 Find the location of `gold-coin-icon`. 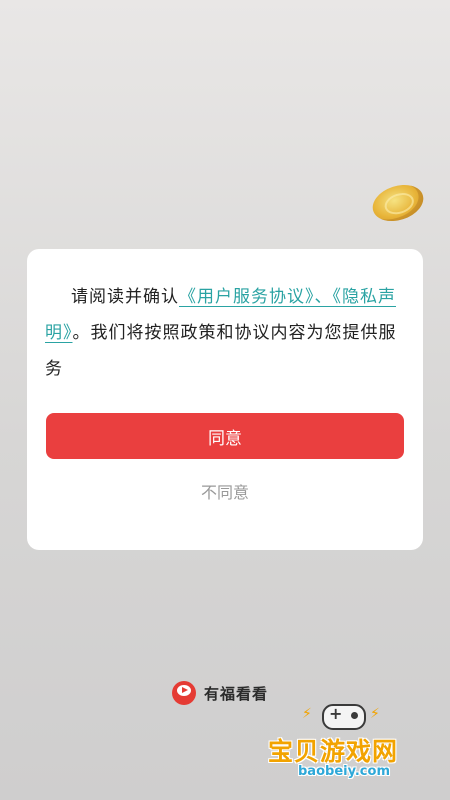

gold-coin-icon is located at coordinates (398, 203).